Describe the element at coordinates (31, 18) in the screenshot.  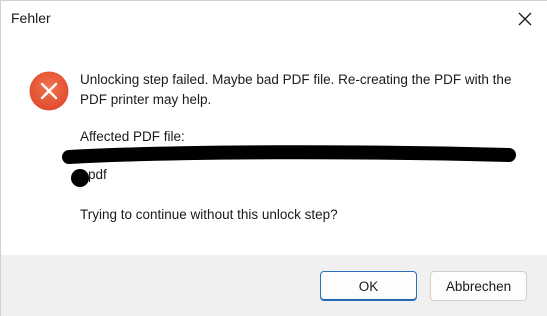
I see `window-title: Fehler` at that location.